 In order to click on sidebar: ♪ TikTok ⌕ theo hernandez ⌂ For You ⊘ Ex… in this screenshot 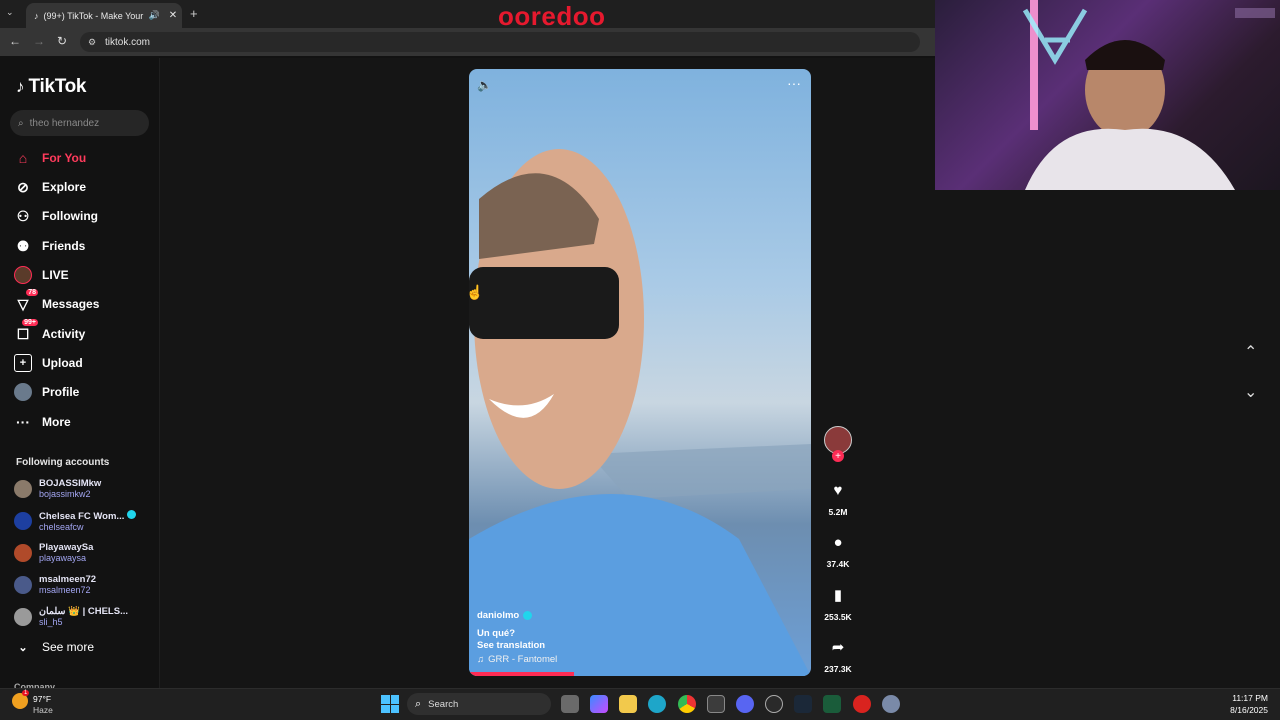, I will do `click(80, 373)`.